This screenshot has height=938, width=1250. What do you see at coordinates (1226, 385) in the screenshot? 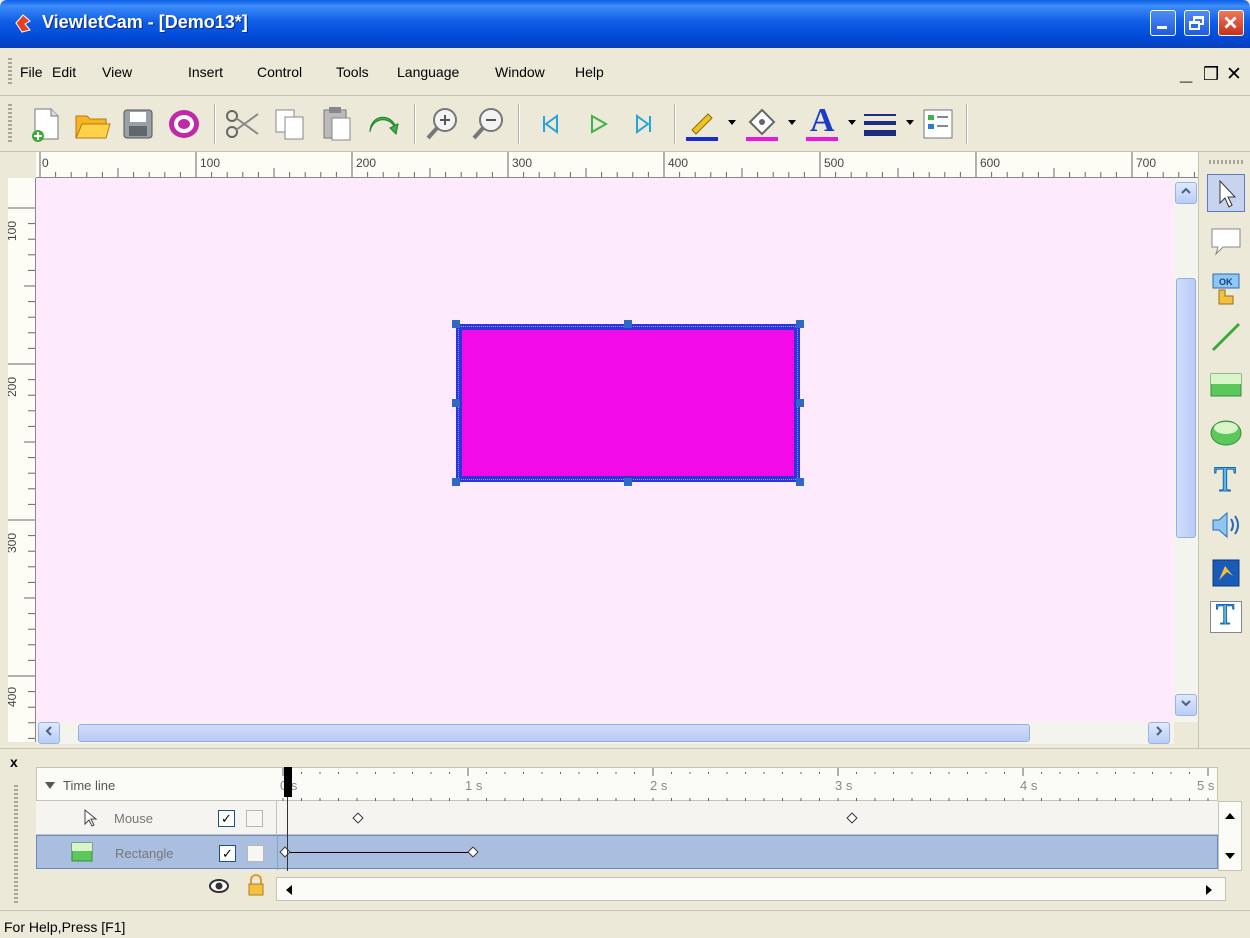
I see `rectangle-icon` at bounding box center [1226, 385].